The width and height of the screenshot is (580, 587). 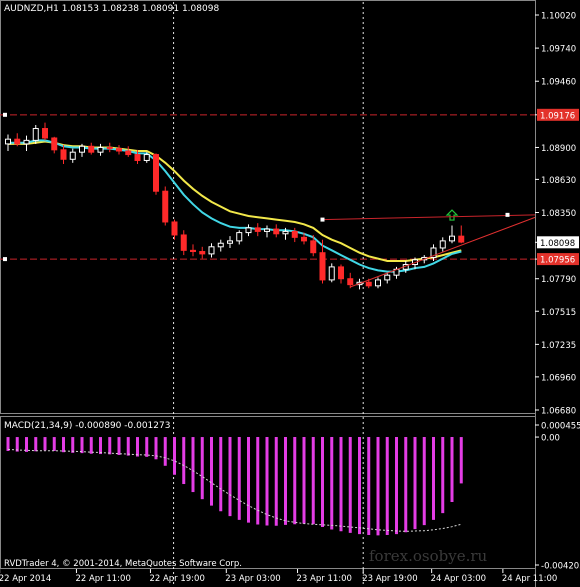 What do you see at coordinates (558, 346) in the screenshot?
I see `price-tick-label: 1.07235` at bounding box center [558, 346].